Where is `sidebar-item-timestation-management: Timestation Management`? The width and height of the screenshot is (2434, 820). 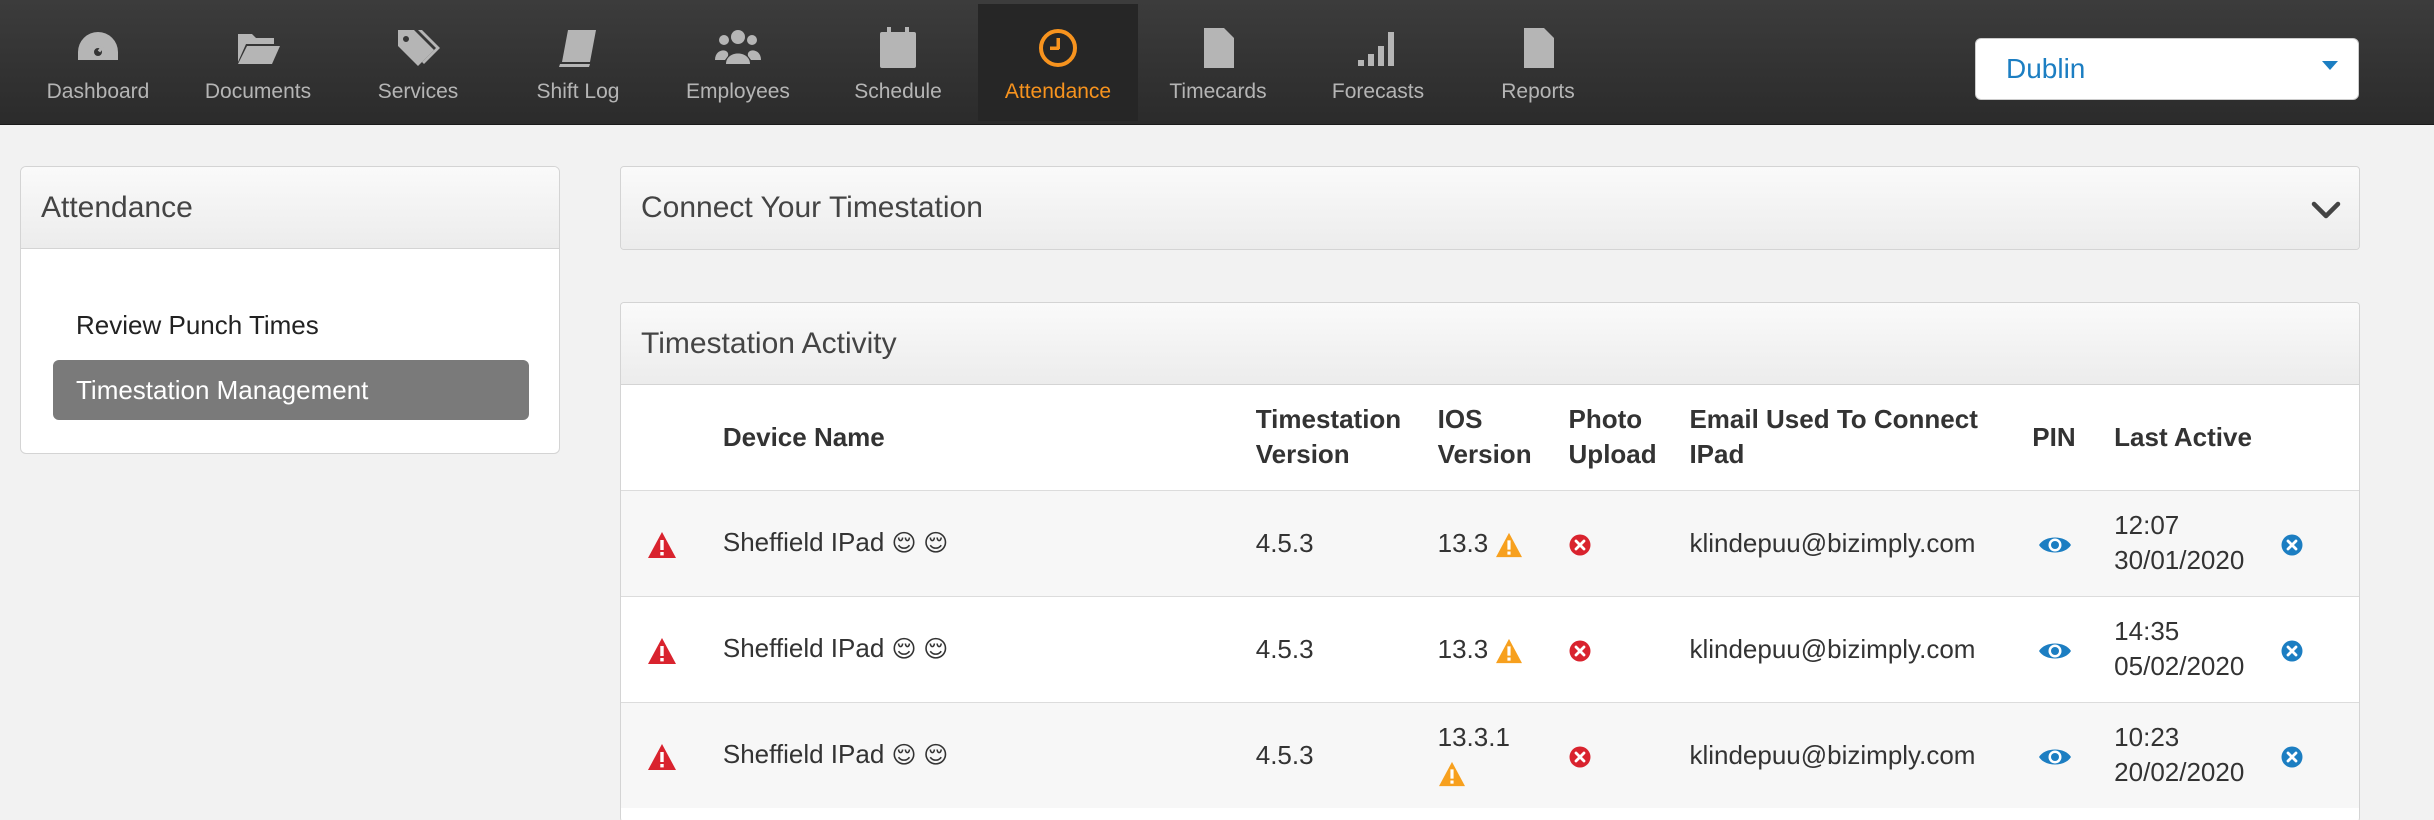 sidebar-item-timestation-management: Timestation Management is located at coordinates (291, 390).